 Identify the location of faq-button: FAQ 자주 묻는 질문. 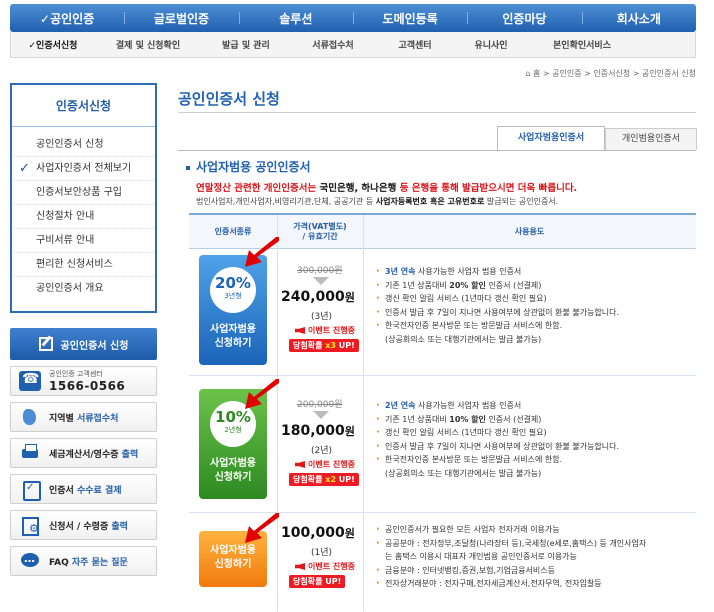
(83, 561).